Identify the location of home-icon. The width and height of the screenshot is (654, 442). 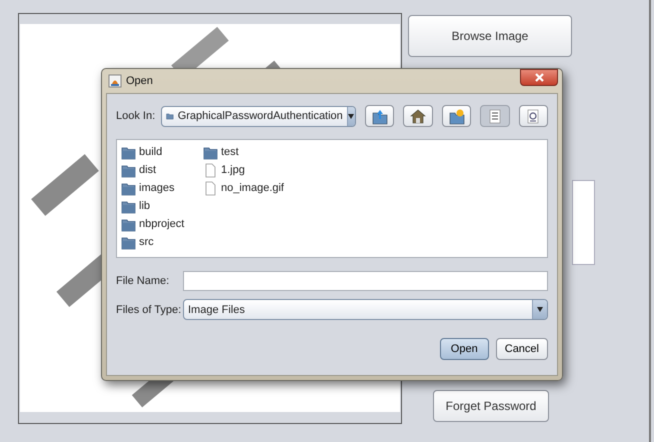
(418, 116).